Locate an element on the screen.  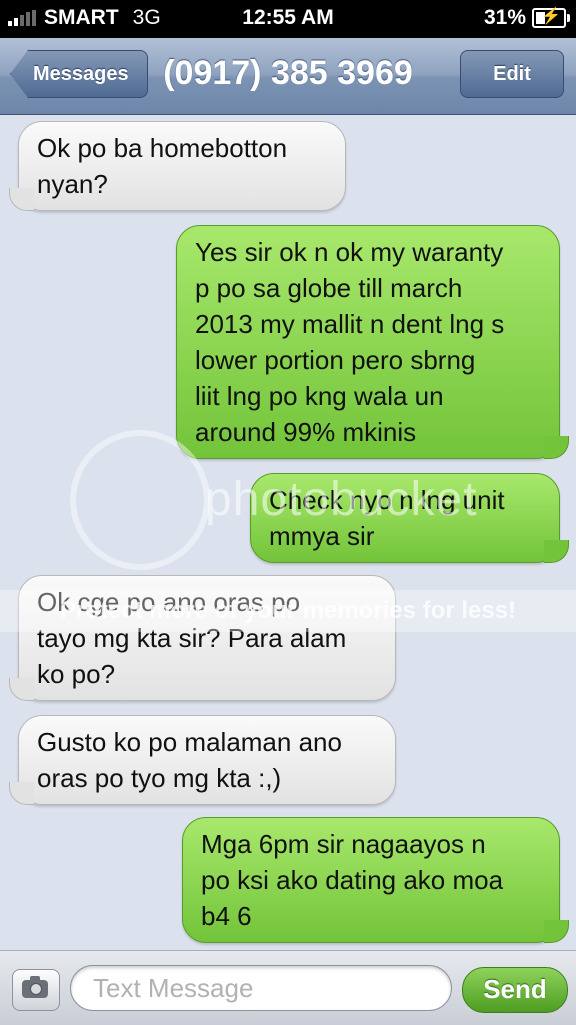
nav-bar: Messages (0917) 385 3969 Edit is located at coordinates (288, 76).